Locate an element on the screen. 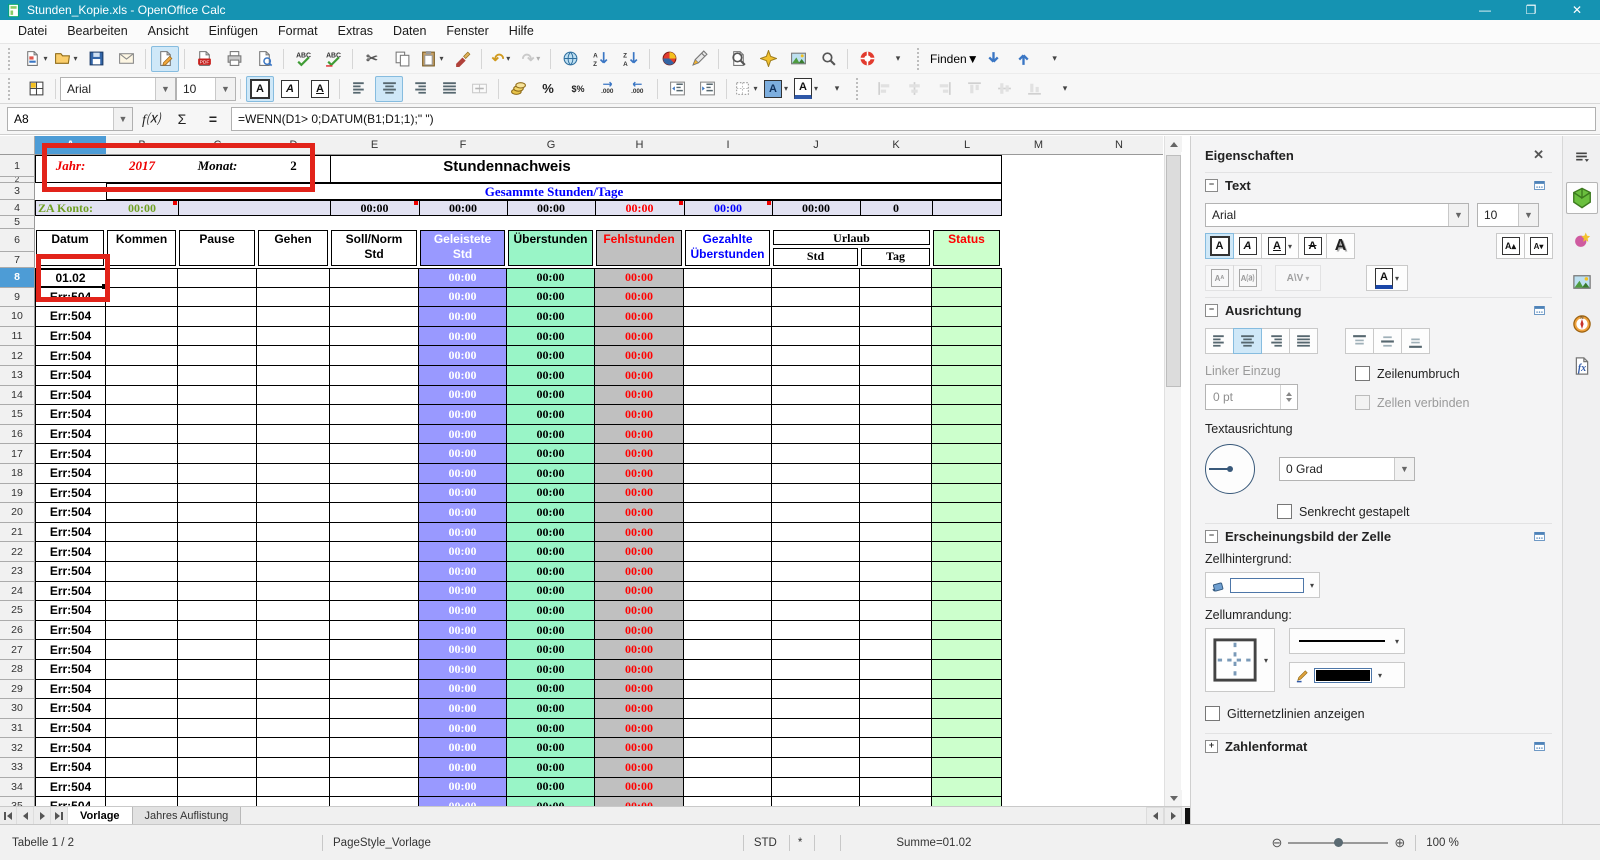  sidebar-font-name-select: Arial ▼ is located at coordinates (1337, 215).